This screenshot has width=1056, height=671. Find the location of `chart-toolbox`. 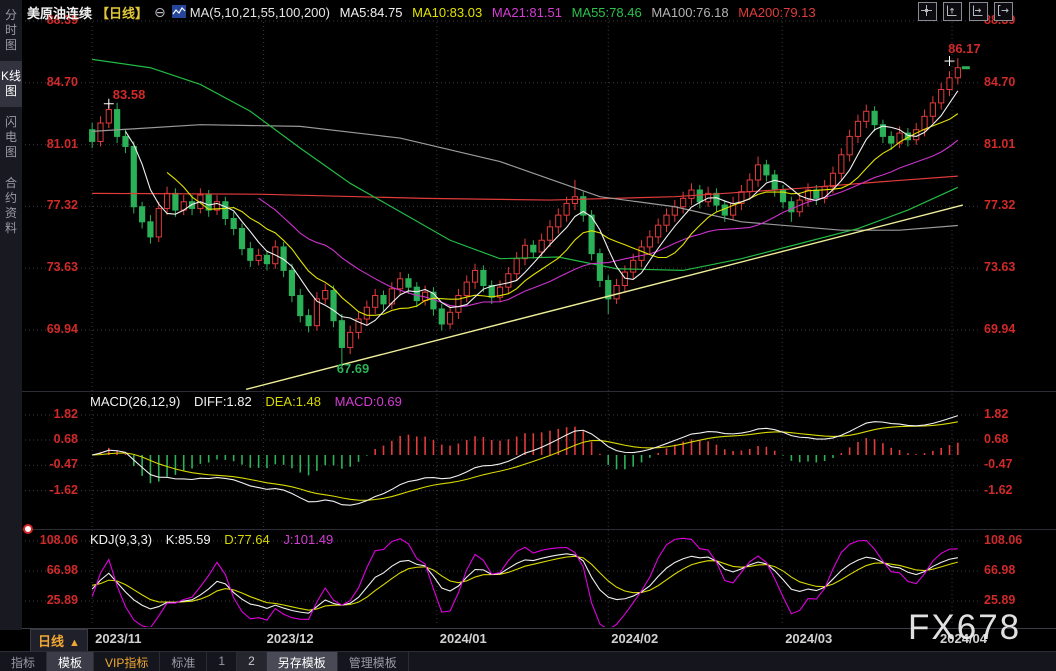

chart-toolbox is located at coordinates (965, 11).